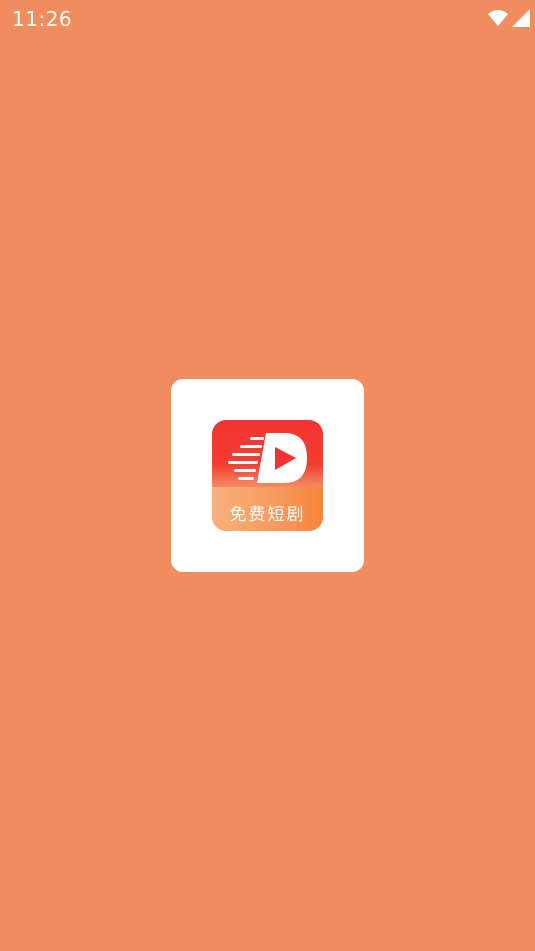 The width and height of the screenshot is (535, 951). I want to click on splash-logo-card: 免费短剧, so click(267, 475).